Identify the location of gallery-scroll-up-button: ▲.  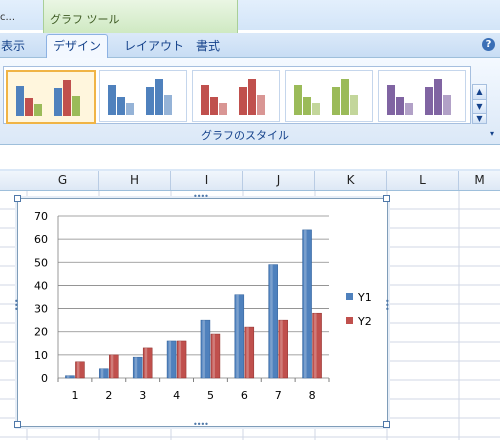
(479, 92).